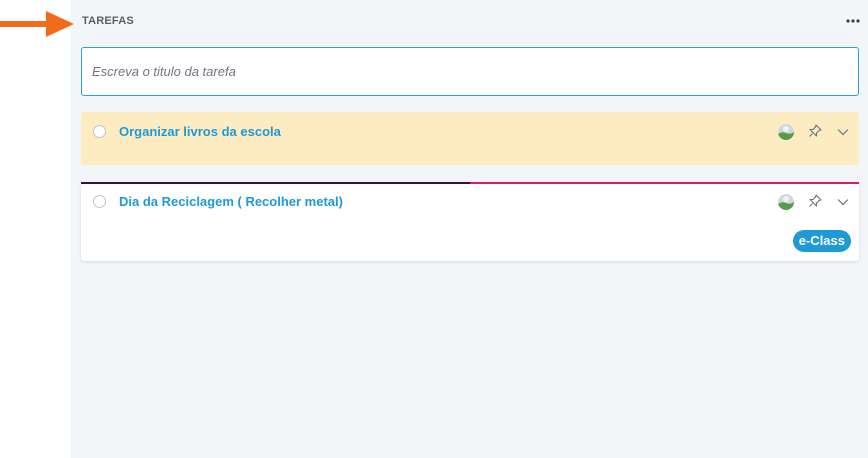 The image size is (868, 458). I want to click on eclass-badge: e-Class, so click(821, 241).